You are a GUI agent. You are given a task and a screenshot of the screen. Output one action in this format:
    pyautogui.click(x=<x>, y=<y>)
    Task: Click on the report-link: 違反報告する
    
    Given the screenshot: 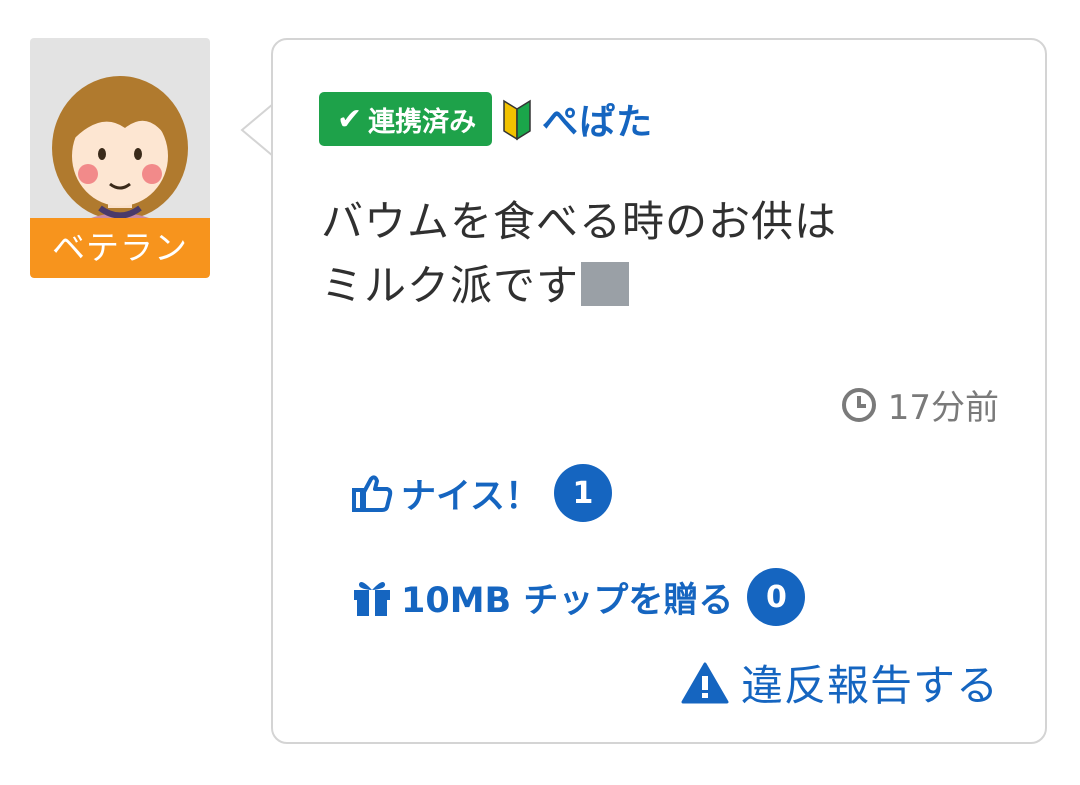 What is the action you would take?
    pyautogui.click(x=840, y=682)
    